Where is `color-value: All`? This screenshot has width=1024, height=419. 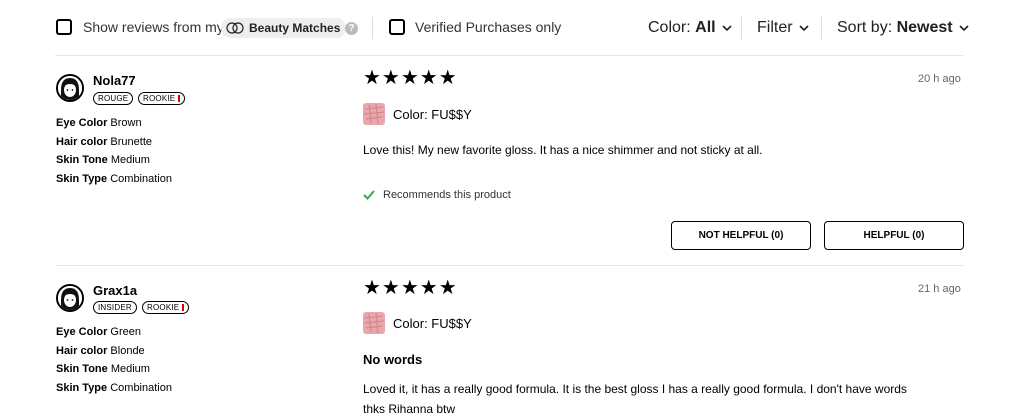 color-value: All is located at coordinates (705, 27).